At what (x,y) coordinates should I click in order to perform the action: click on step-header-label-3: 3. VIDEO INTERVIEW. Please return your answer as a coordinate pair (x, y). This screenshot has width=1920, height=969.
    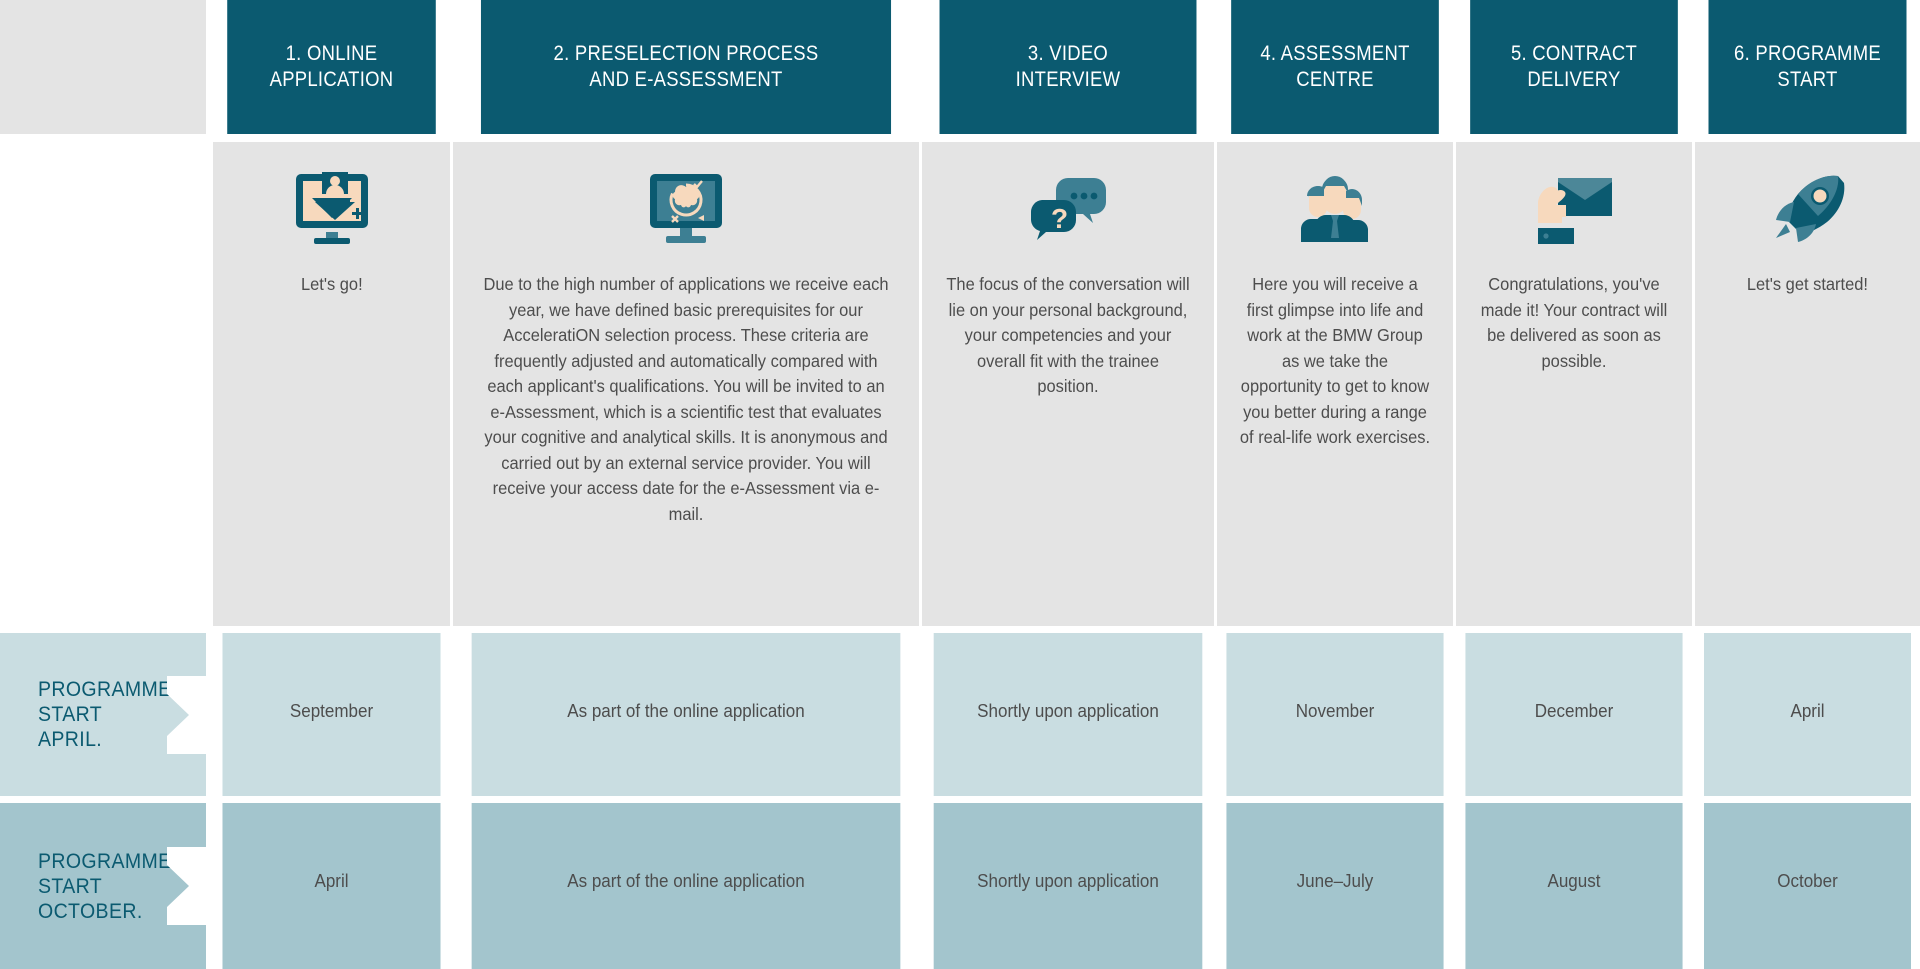
    Looking at the image, I should click on (1068, 66).